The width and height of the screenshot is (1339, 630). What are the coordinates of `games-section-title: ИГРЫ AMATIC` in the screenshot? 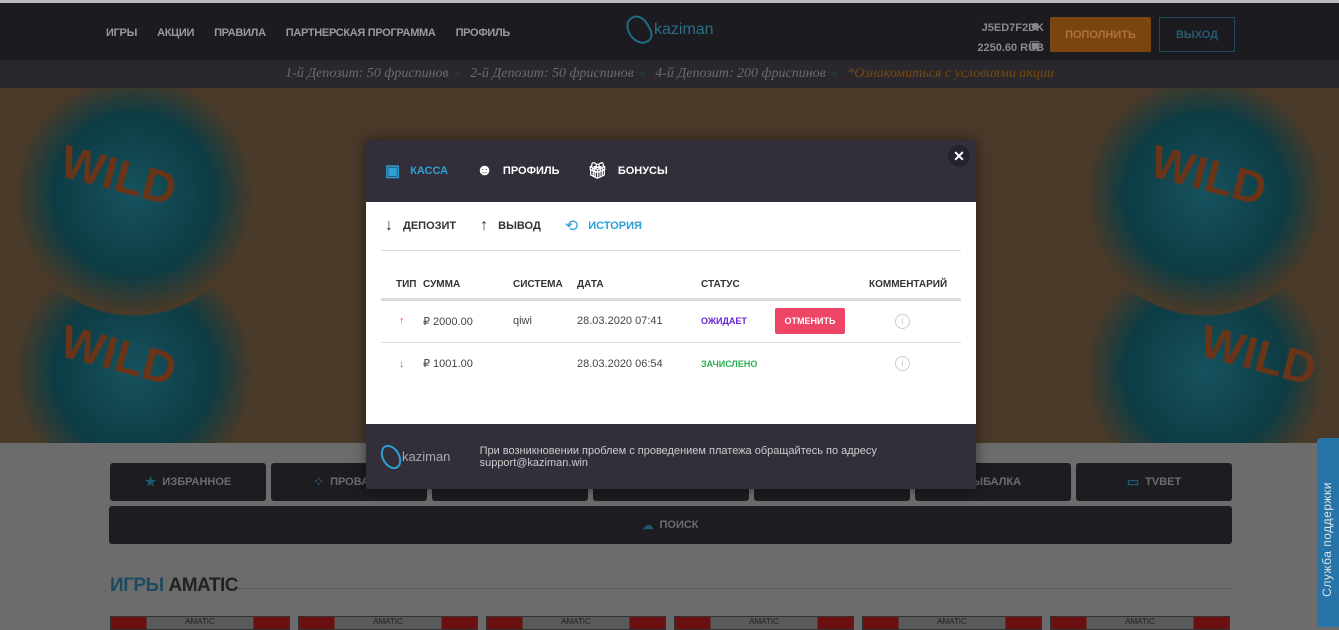 It's located at (174, 586).